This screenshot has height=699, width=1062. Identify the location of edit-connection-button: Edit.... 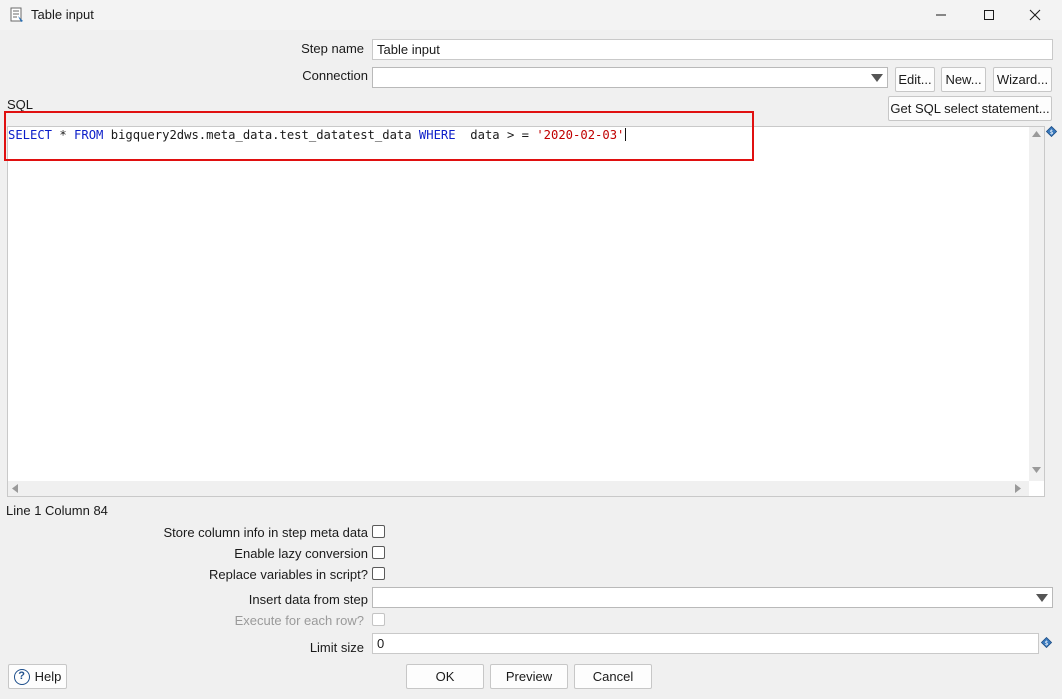
(915, 79).